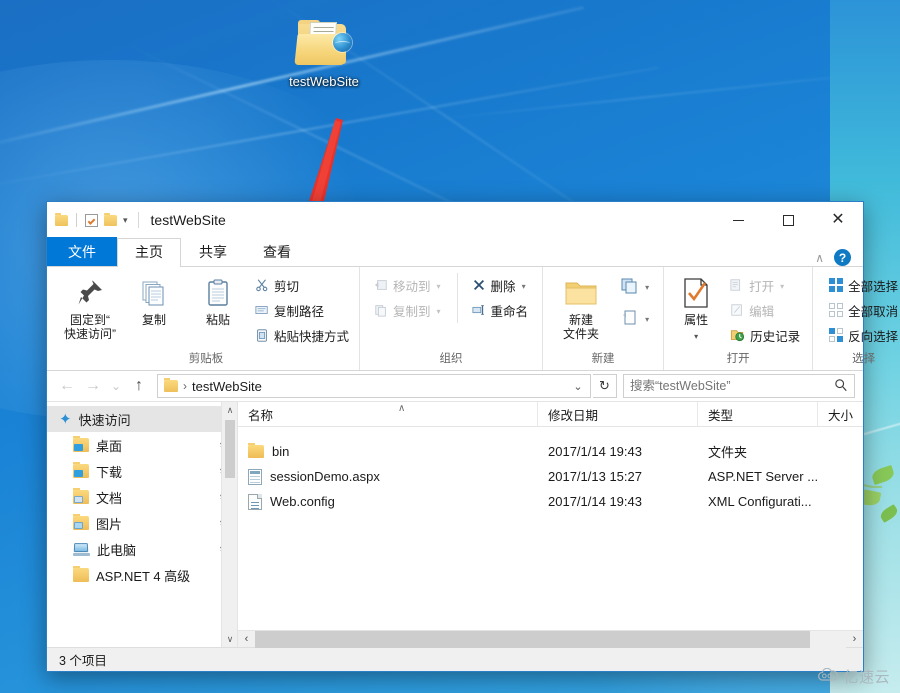  I want to click on new-folder-button: 新建 文件夹, so click(581, 308).